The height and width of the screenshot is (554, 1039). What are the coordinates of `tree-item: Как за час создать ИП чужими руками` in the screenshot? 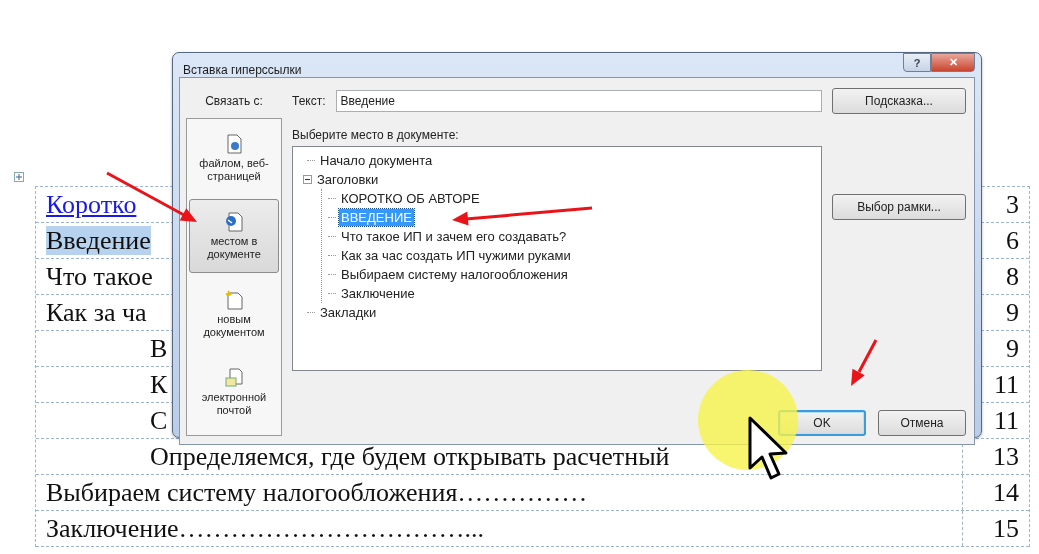 It's located at (456, 255).